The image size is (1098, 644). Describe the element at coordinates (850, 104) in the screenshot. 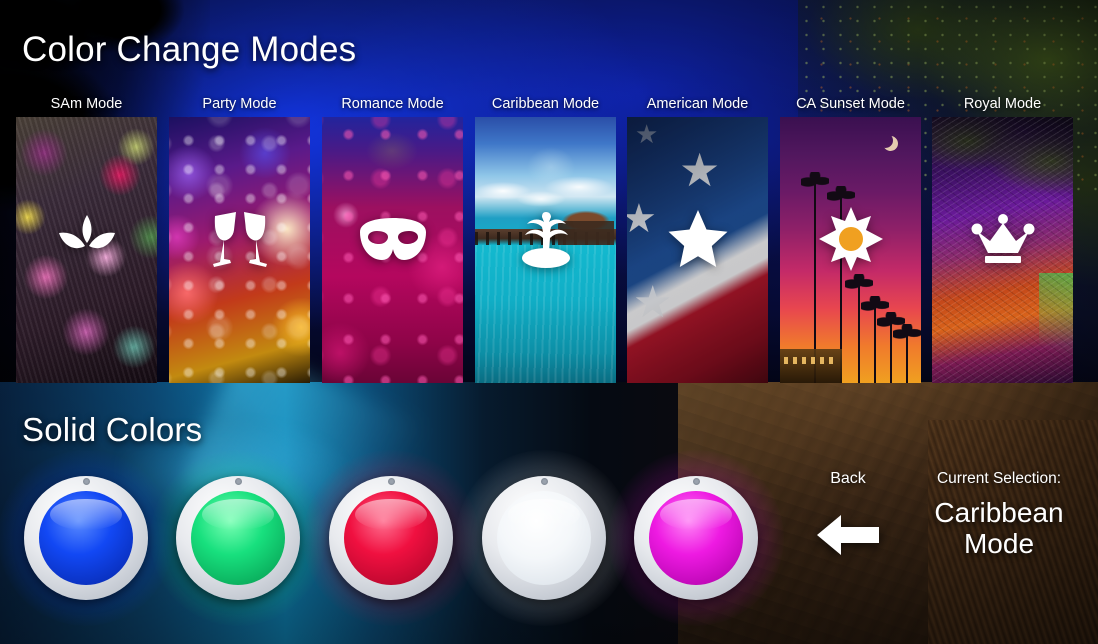

I see `mode-tile-label: CA Sunset Mode` at that location.